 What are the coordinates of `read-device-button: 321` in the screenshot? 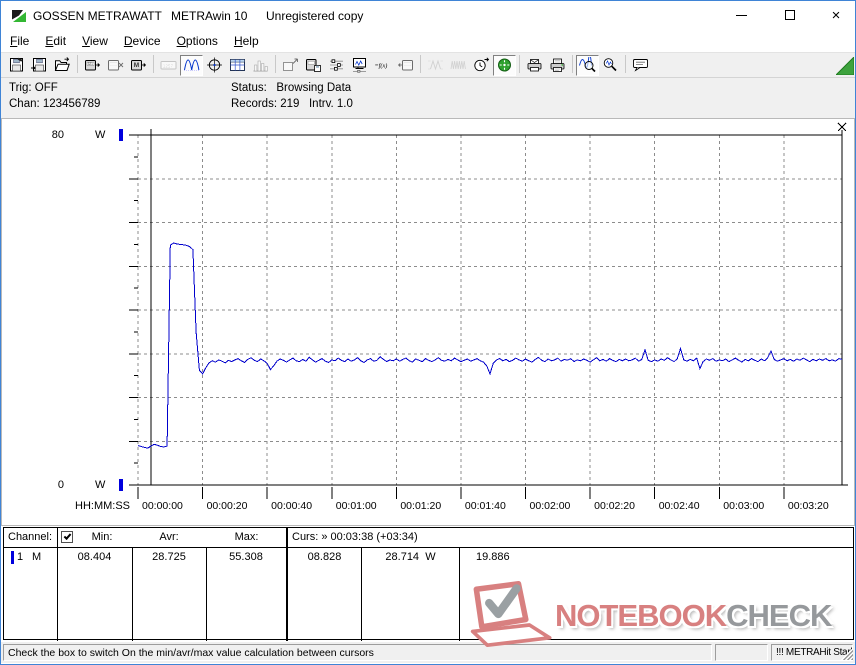 It's located at (92, 65).